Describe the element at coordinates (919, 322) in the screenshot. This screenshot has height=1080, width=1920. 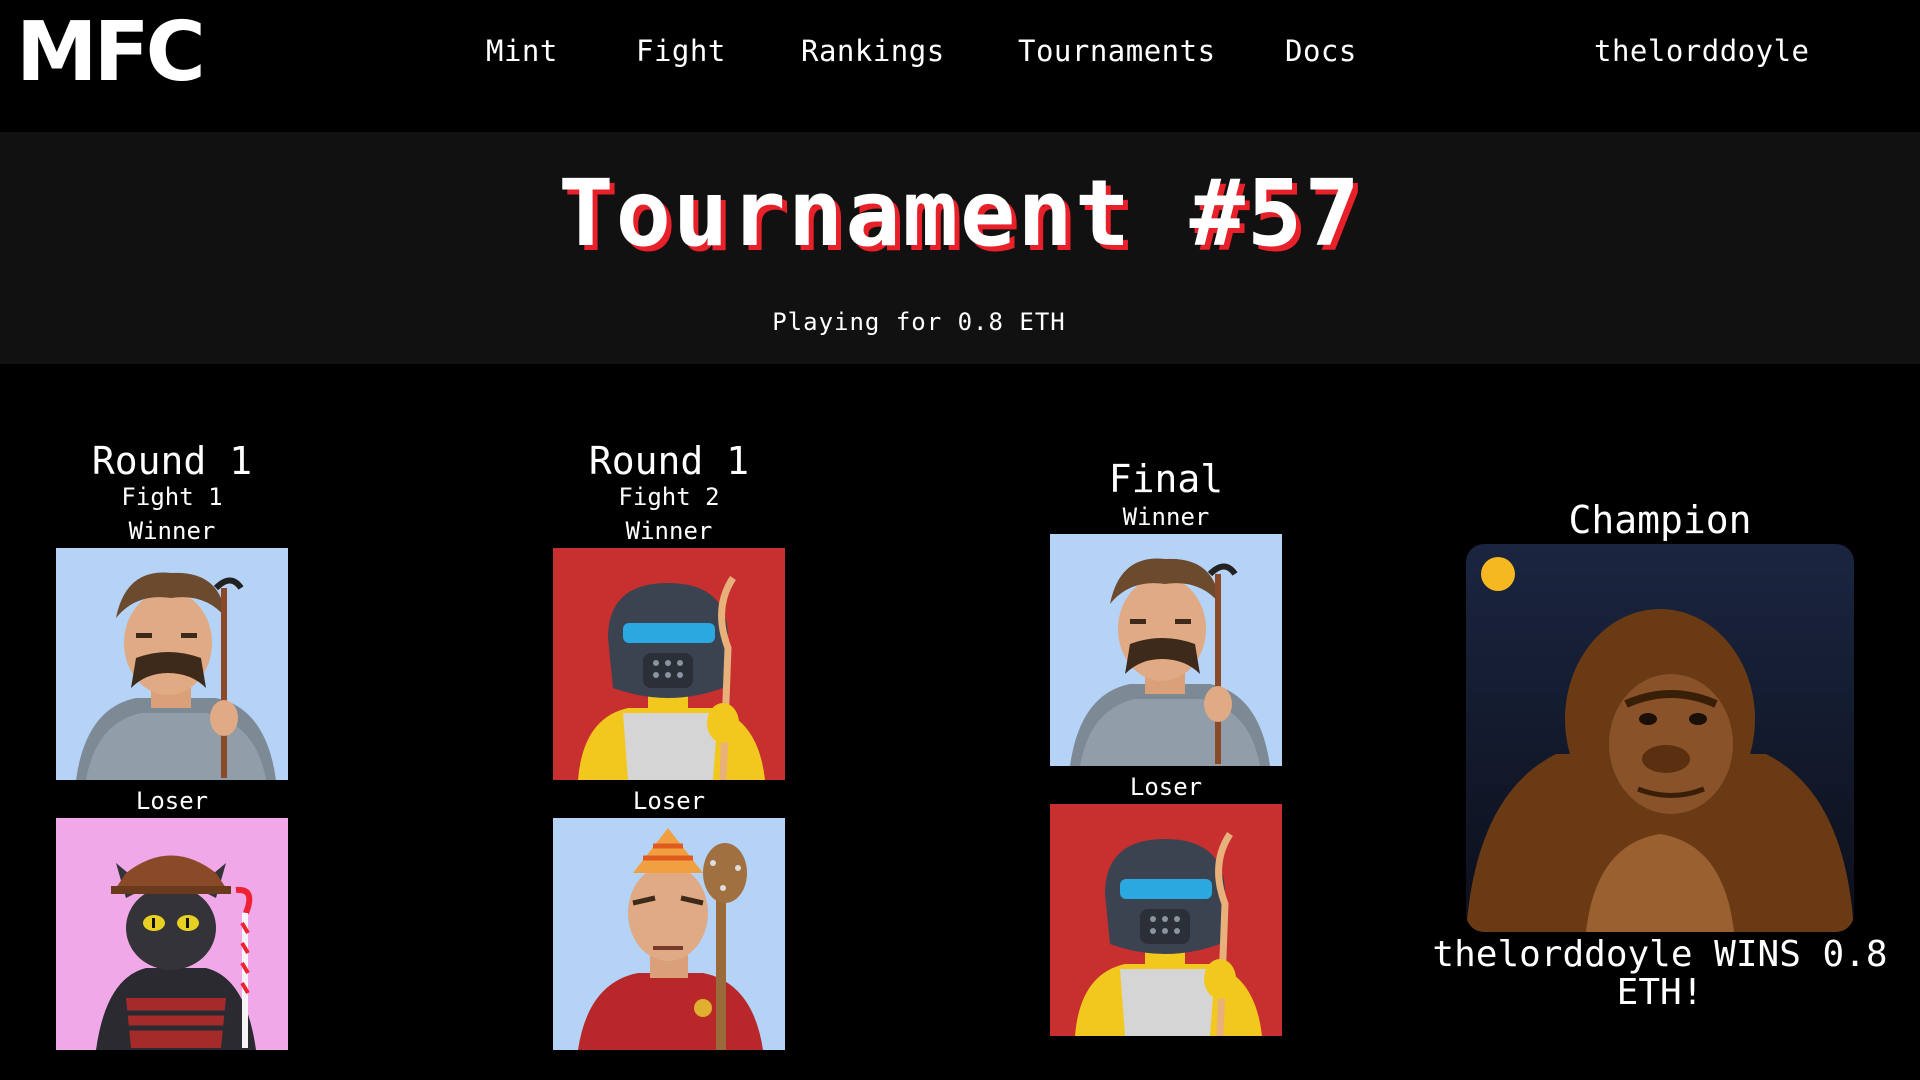
I see `tournament-prize: Playing for 0.8 ETH` at that location.